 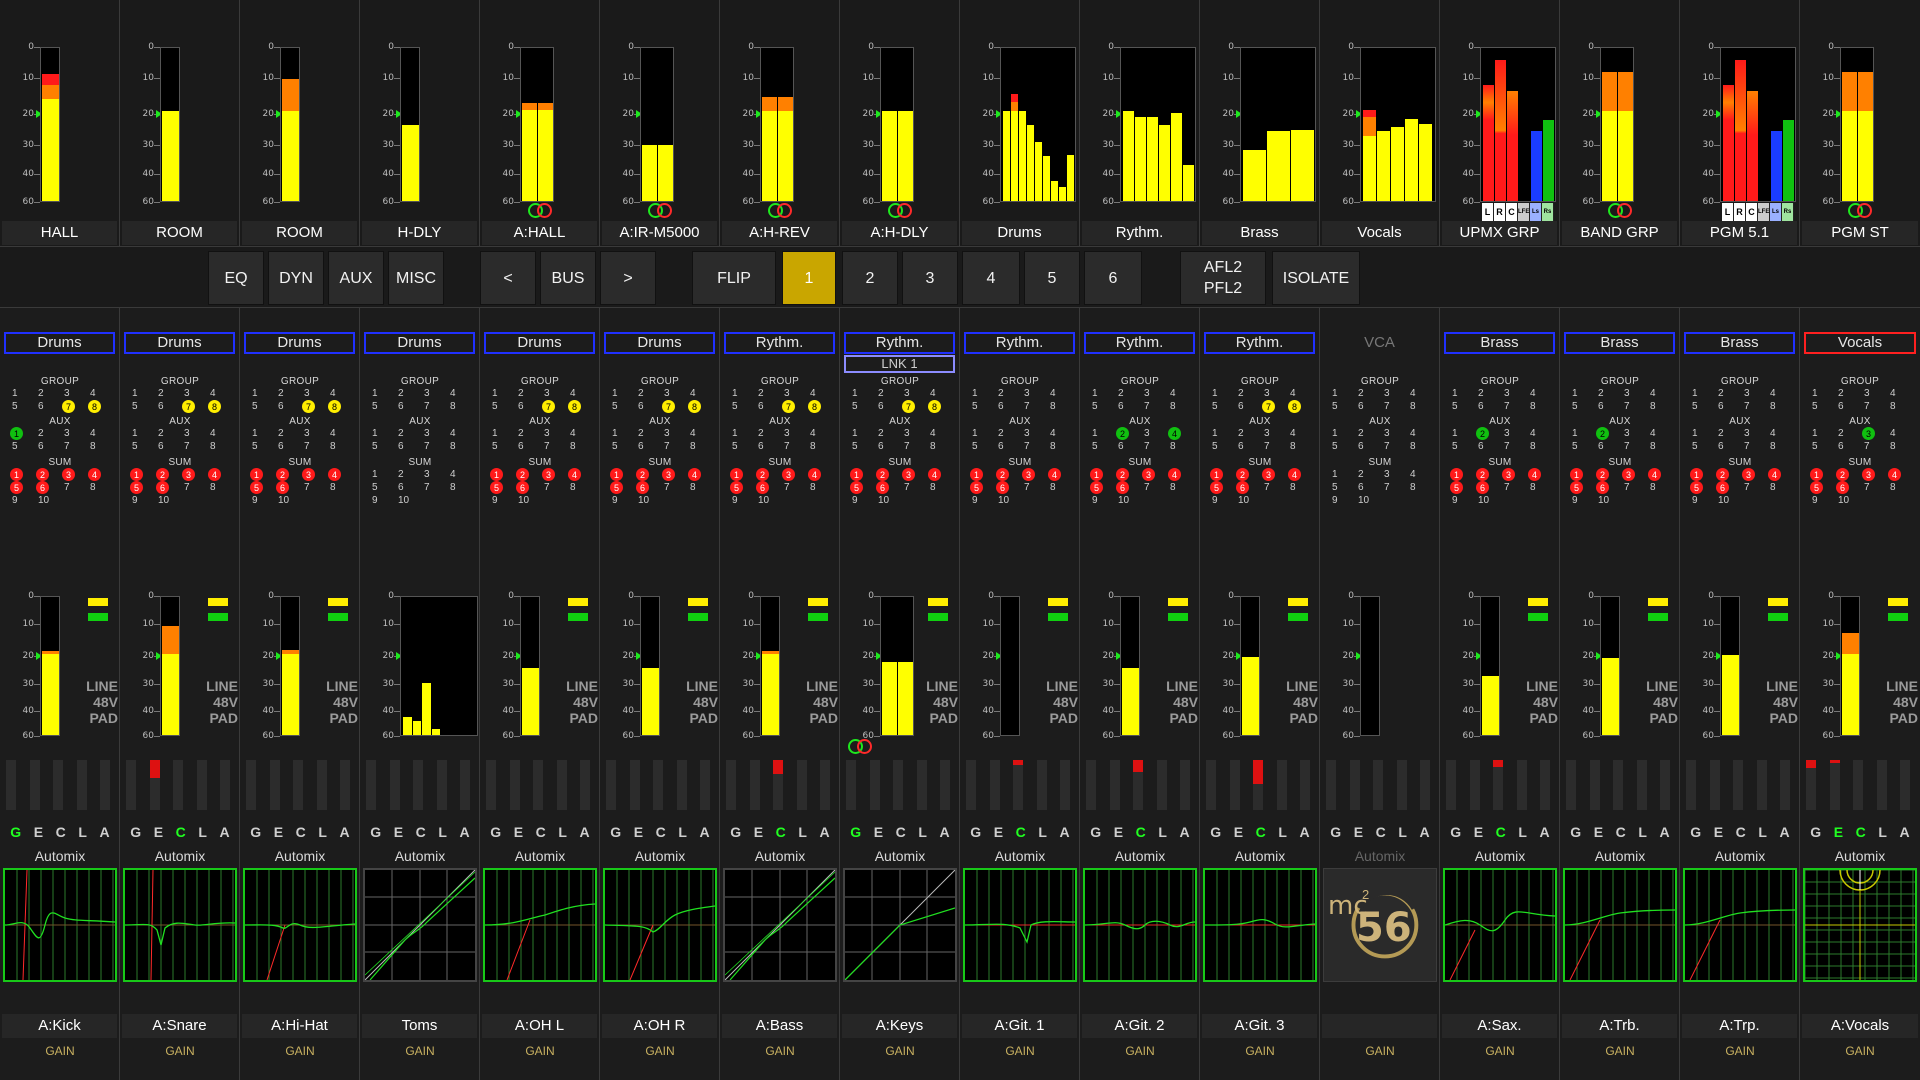 What do you see at coordinates (409, 406) in the screenshot?
I see `group-assign-6: 6` at bounding box center [409, 406].